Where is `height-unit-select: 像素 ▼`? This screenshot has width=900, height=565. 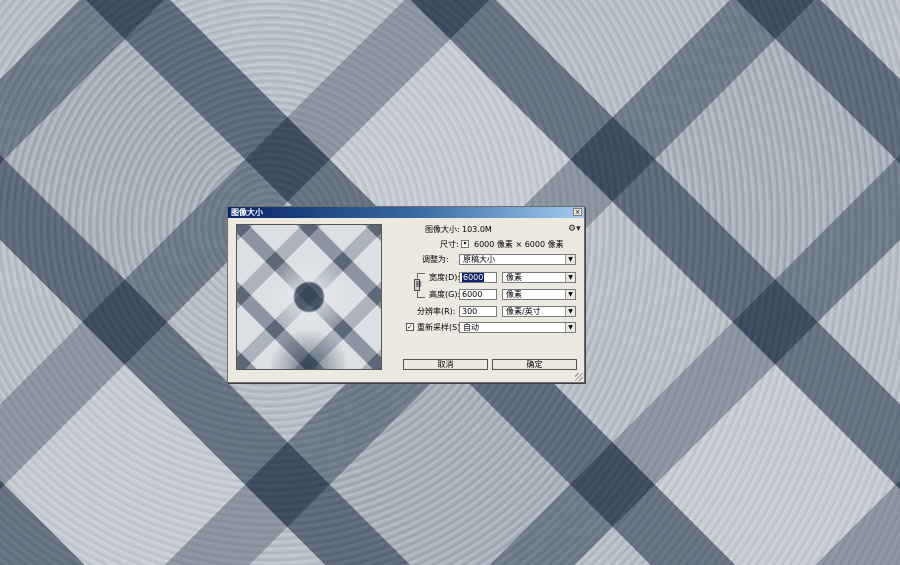 height-unit-select: 像素 ▼ is located at coordinates (539, 294).